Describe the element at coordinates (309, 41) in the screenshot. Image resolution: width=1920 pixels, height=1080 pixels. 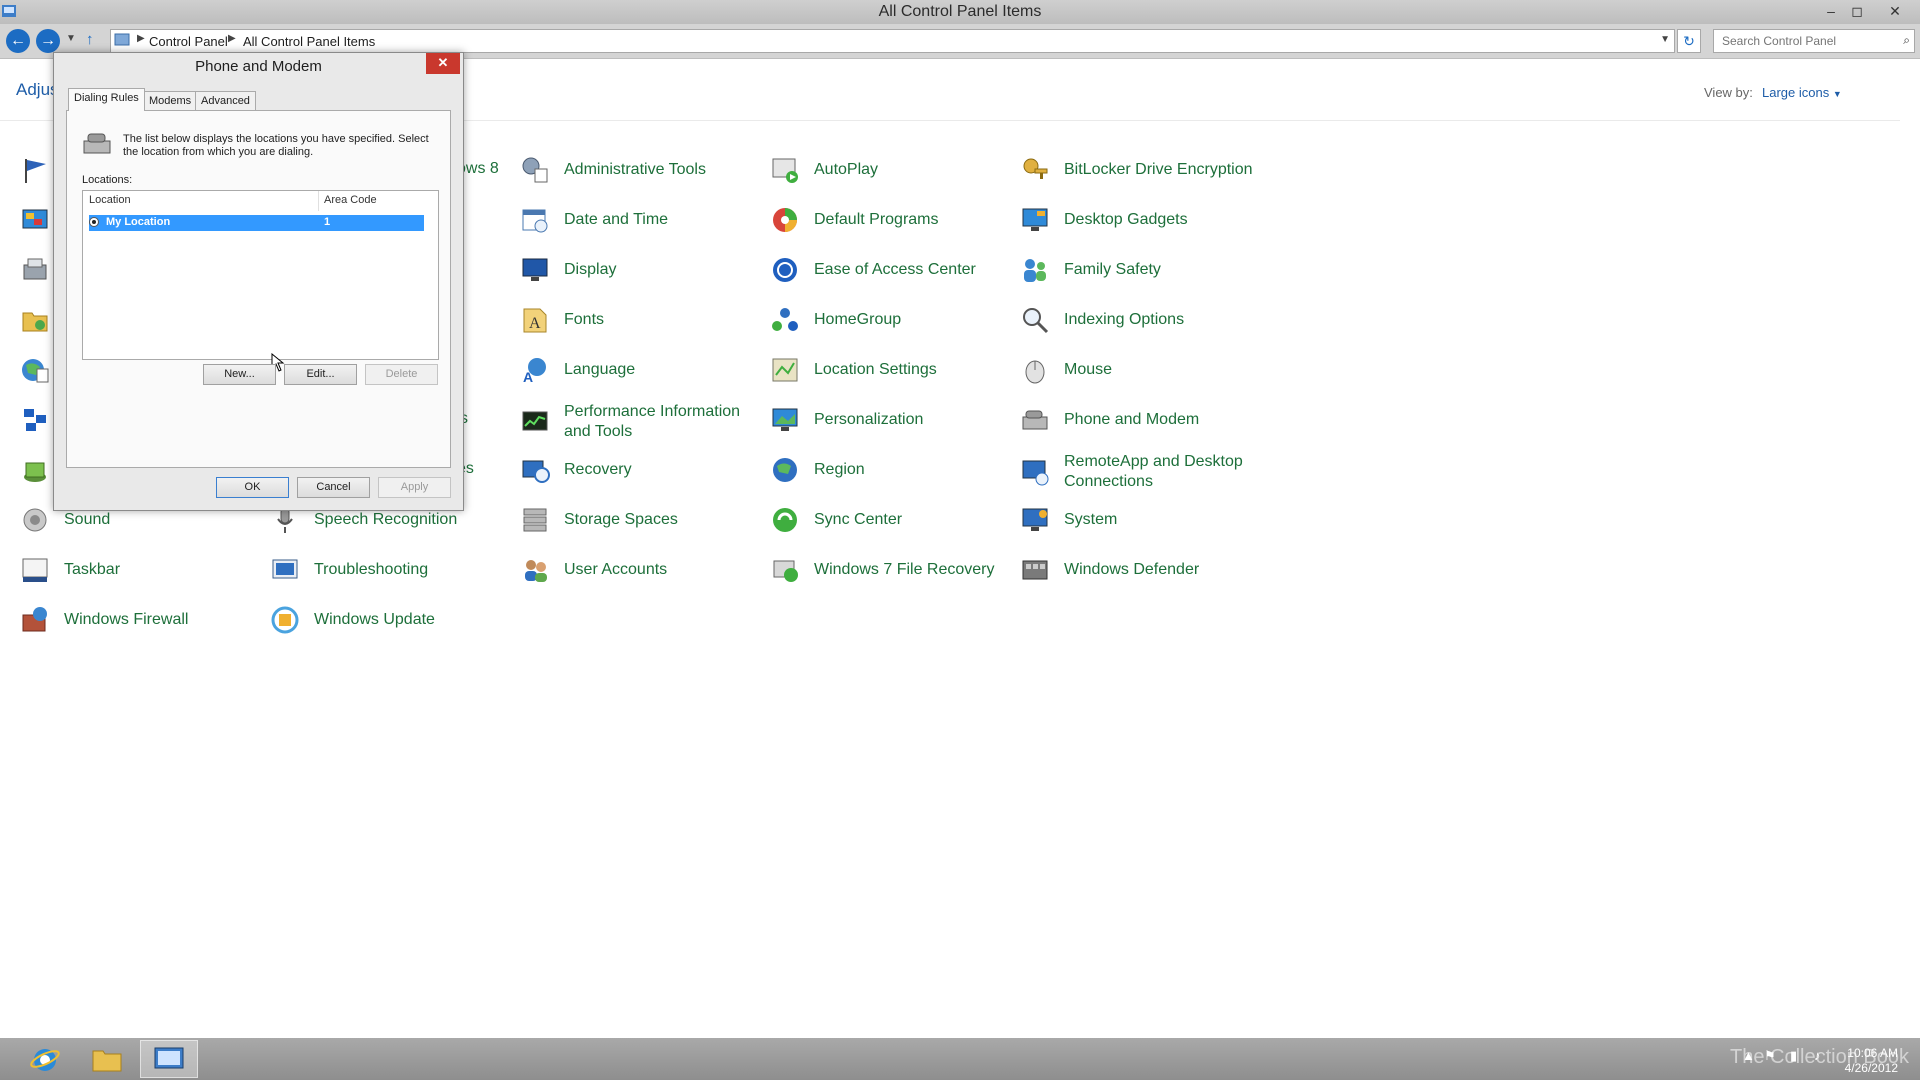
I see `breadcrumb-all-items: All Control Panel Items` at that location.